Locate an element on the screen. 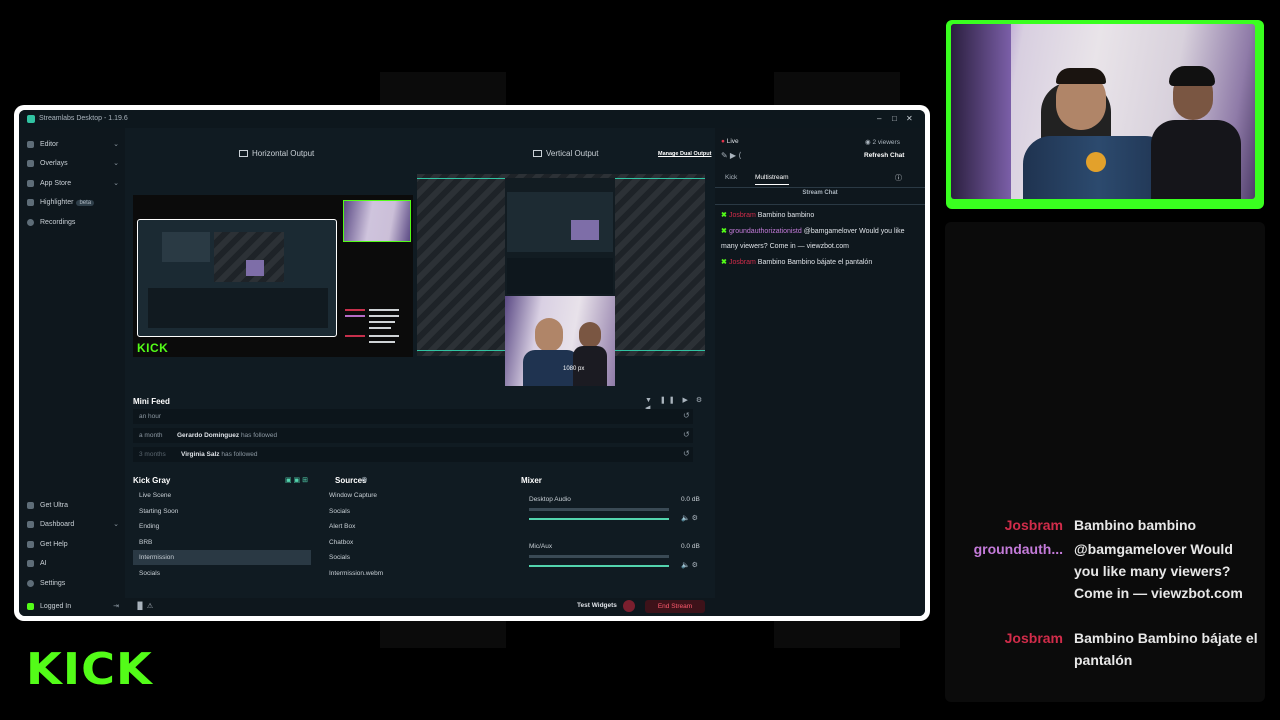 The width and height of the screenshot is (1280, 720). sidebar-item-label: Dashboard is located at coordinates (57, 524).